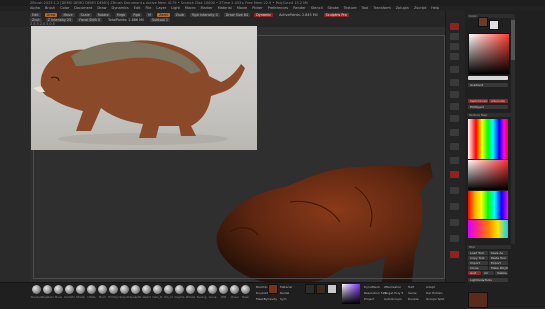 This screenshot has width=545, height=309. What do you see at coordinates (372, 287) in the screenshot?
I see `dynamesh-button: DynaMesh` at bounding box center [372, 287].